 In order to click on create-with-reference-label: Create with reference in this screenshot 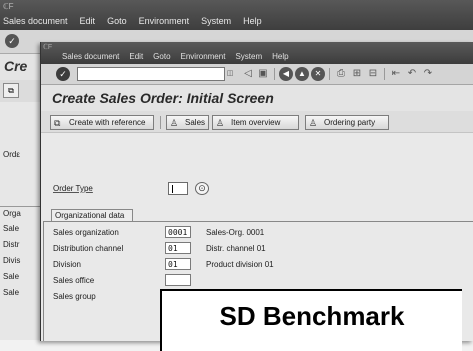, I will do `click(107, 122)`.